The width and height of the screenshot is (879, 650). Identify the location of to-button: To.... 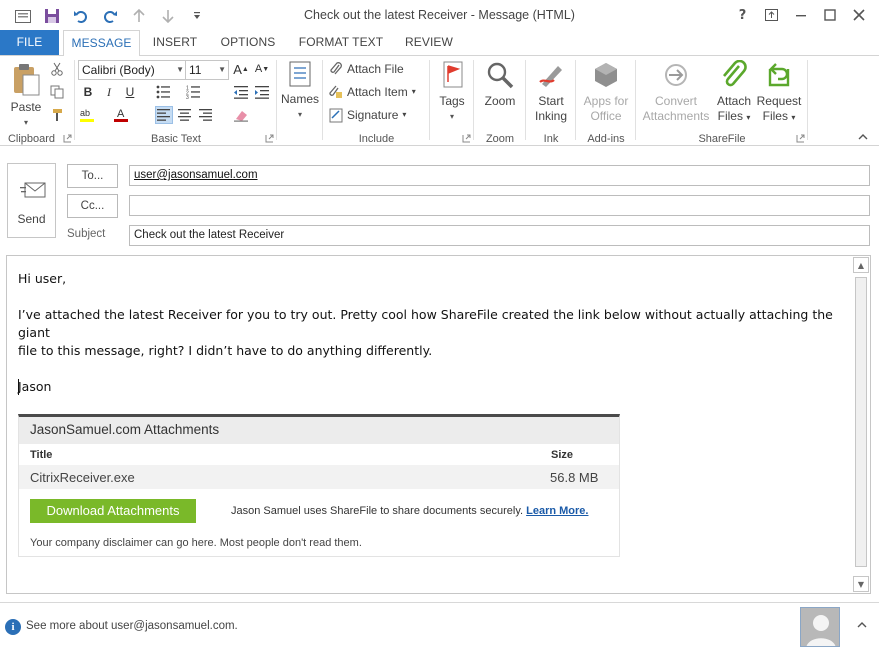
(92, 176).